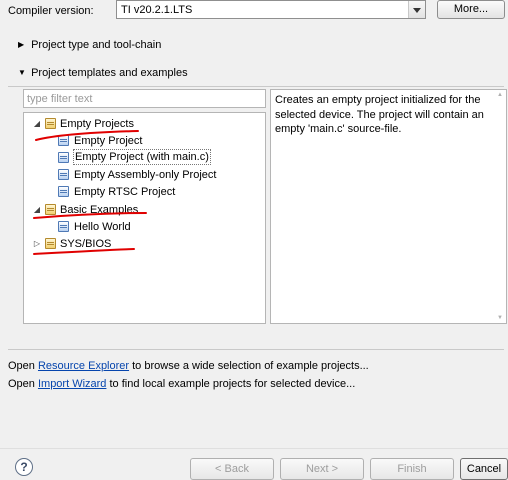 Image resolution: width=508 pixels, height=480 pixels. What do you see at coordinates (37, 244) in the screenshot?
I see `expand-icon: ▷` at bounding box center [37, 244].